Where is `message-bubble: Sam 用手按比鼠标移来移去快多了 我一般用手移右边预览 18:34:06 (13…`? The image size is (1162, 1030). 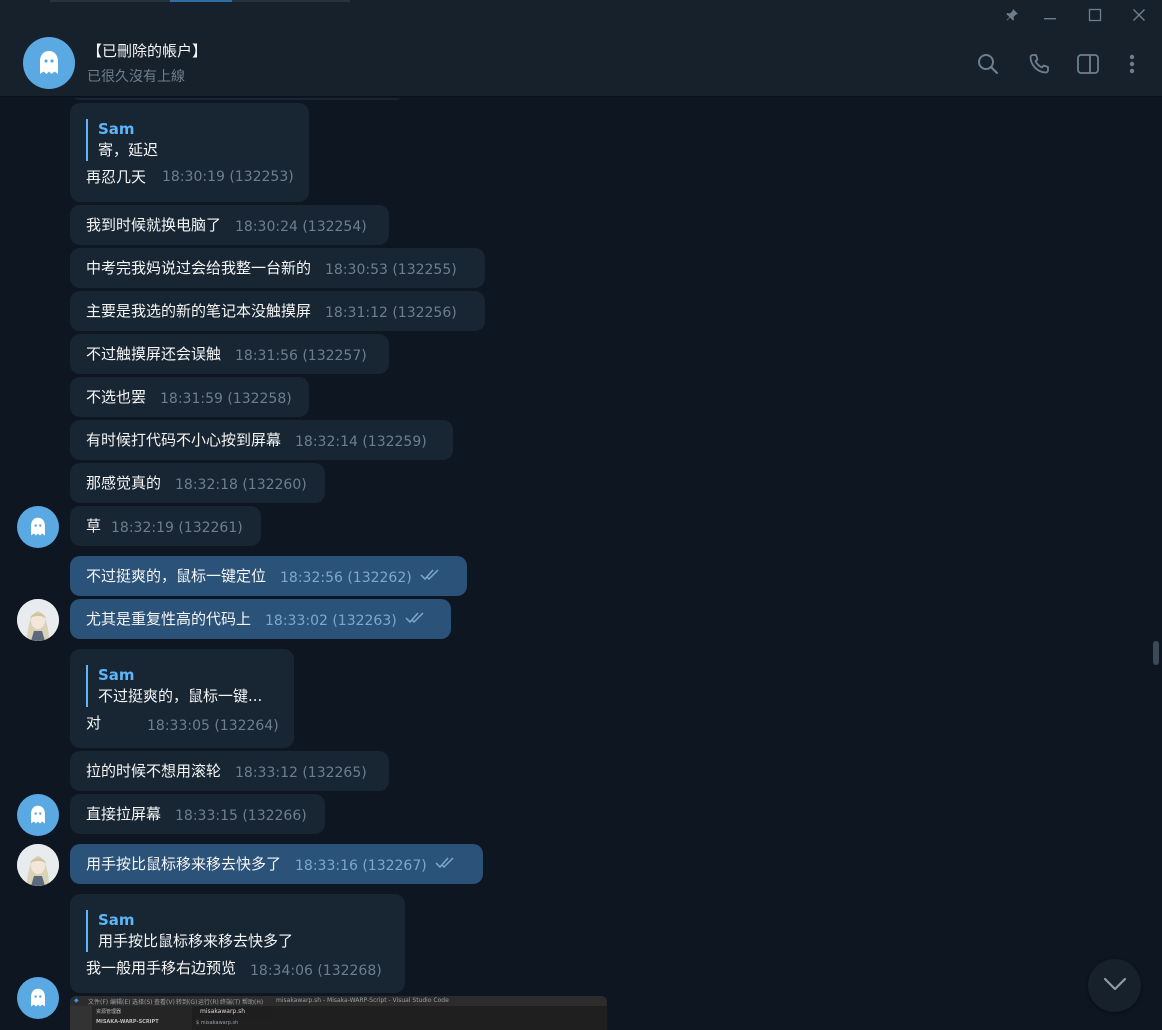 message-bubble: Sam 用手按比鼠标移来移去快多了 我一般用手移右边预览 18:34:06 (13… is located at coordinates (237, 943).